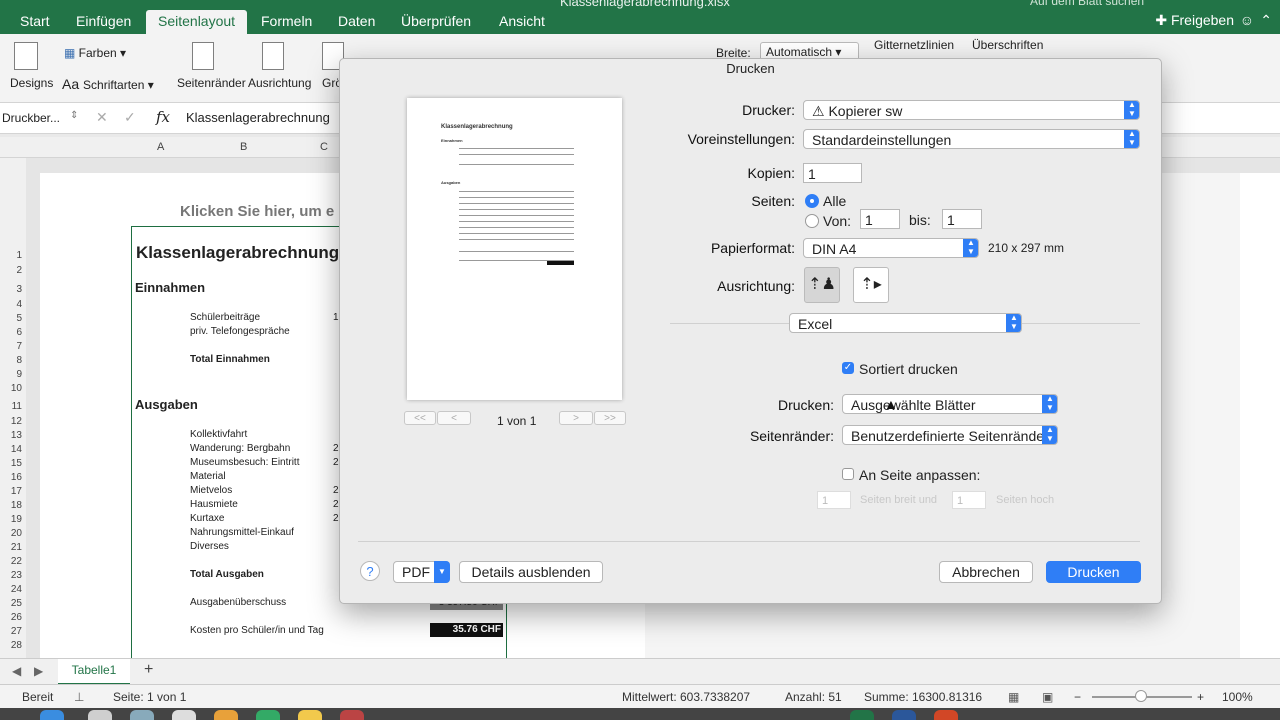 This screenshot has width=1280, height=720. Describe the element at coordinates (11, 533) in the screenshot. I see `row-header: 20` at that location.